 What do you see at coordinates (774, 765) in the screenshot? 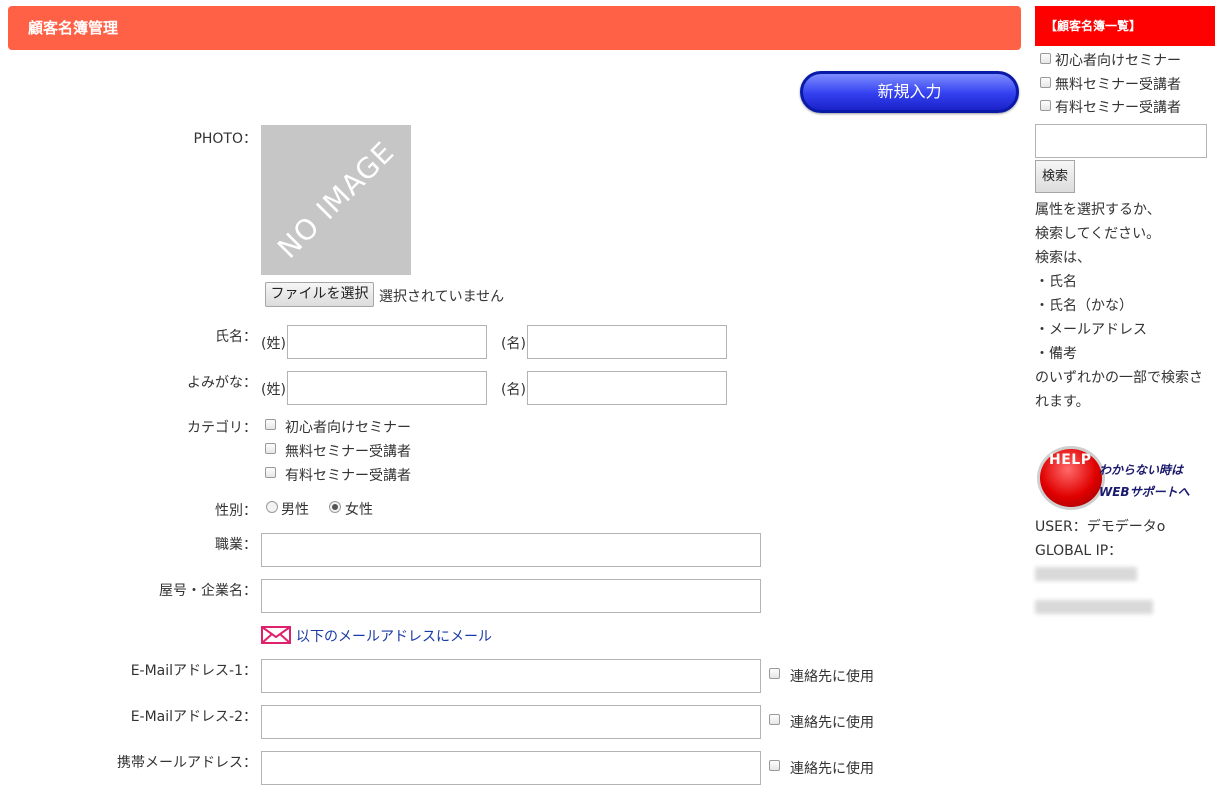
I see `mobile-contact-checkbox` at bounding box center [774, 765].